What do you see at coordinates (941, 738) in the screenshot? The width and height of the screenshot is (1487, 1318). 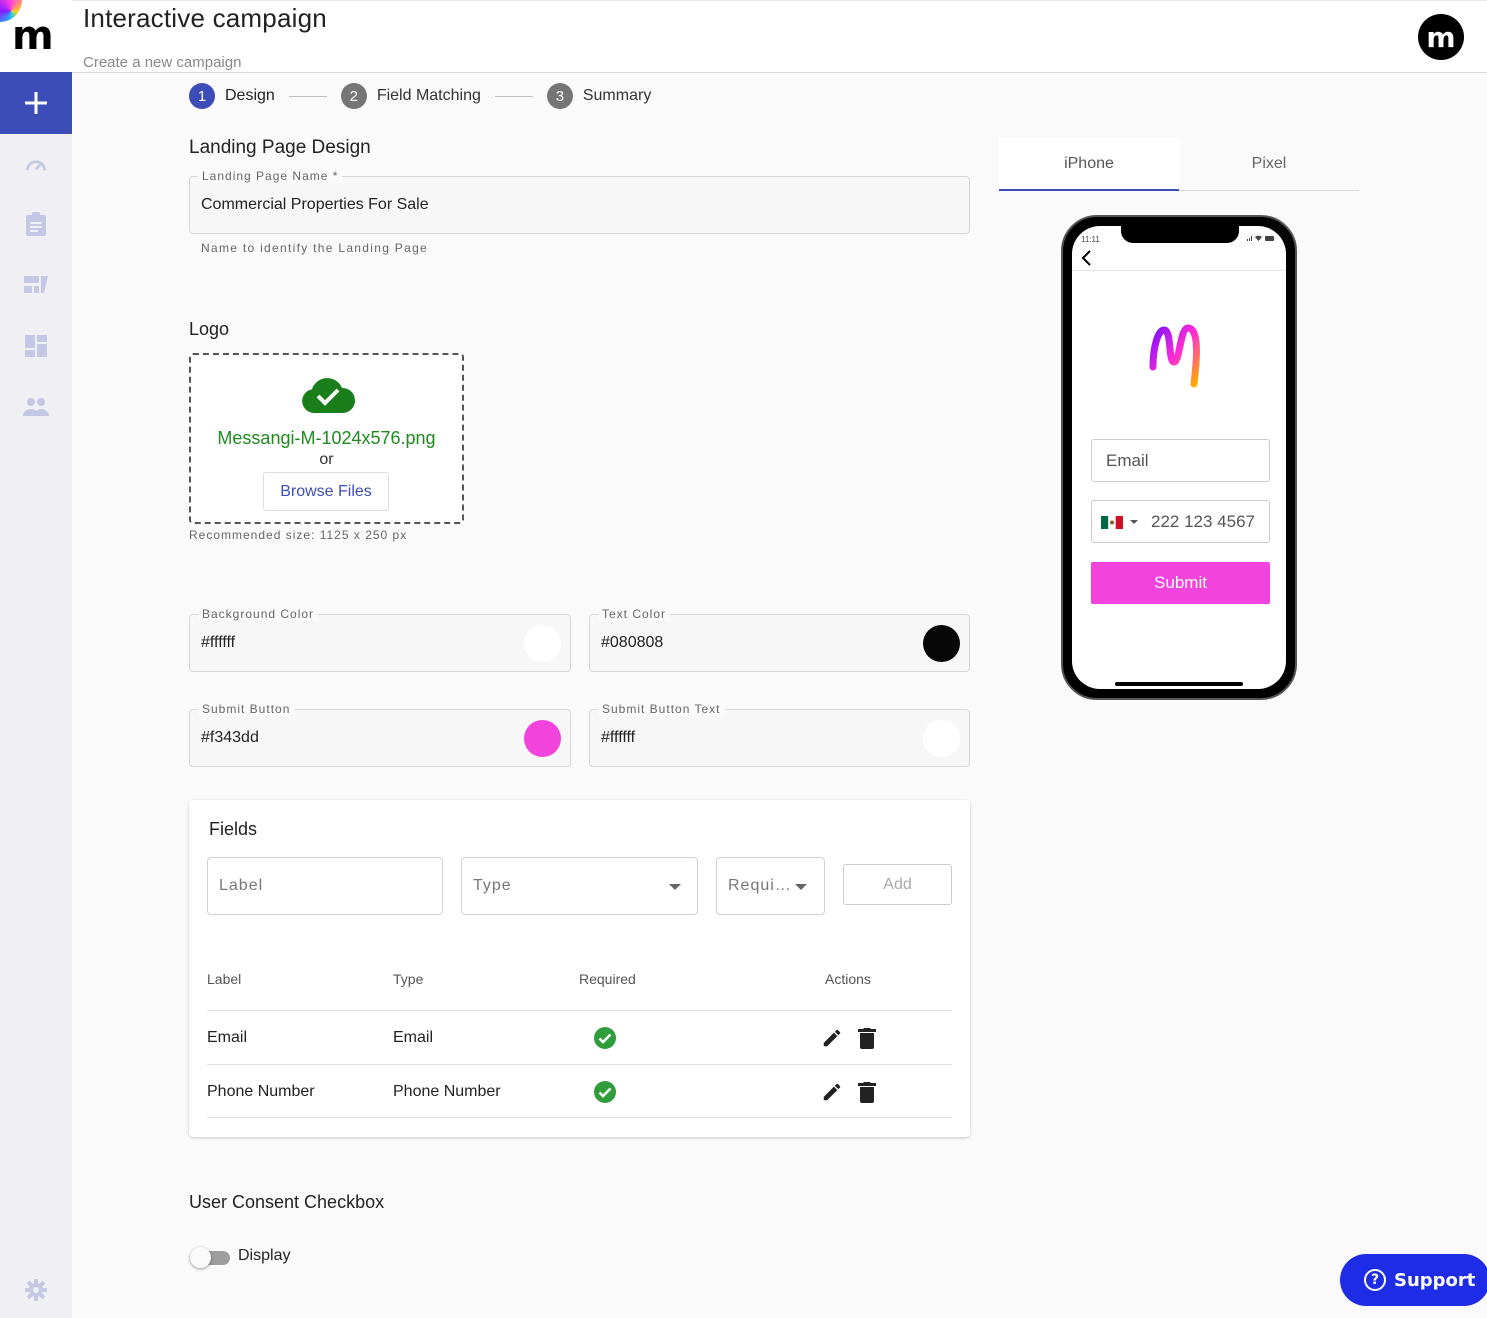 I see `submit-button-text-color-swatch` at bounding box center [941, 738].